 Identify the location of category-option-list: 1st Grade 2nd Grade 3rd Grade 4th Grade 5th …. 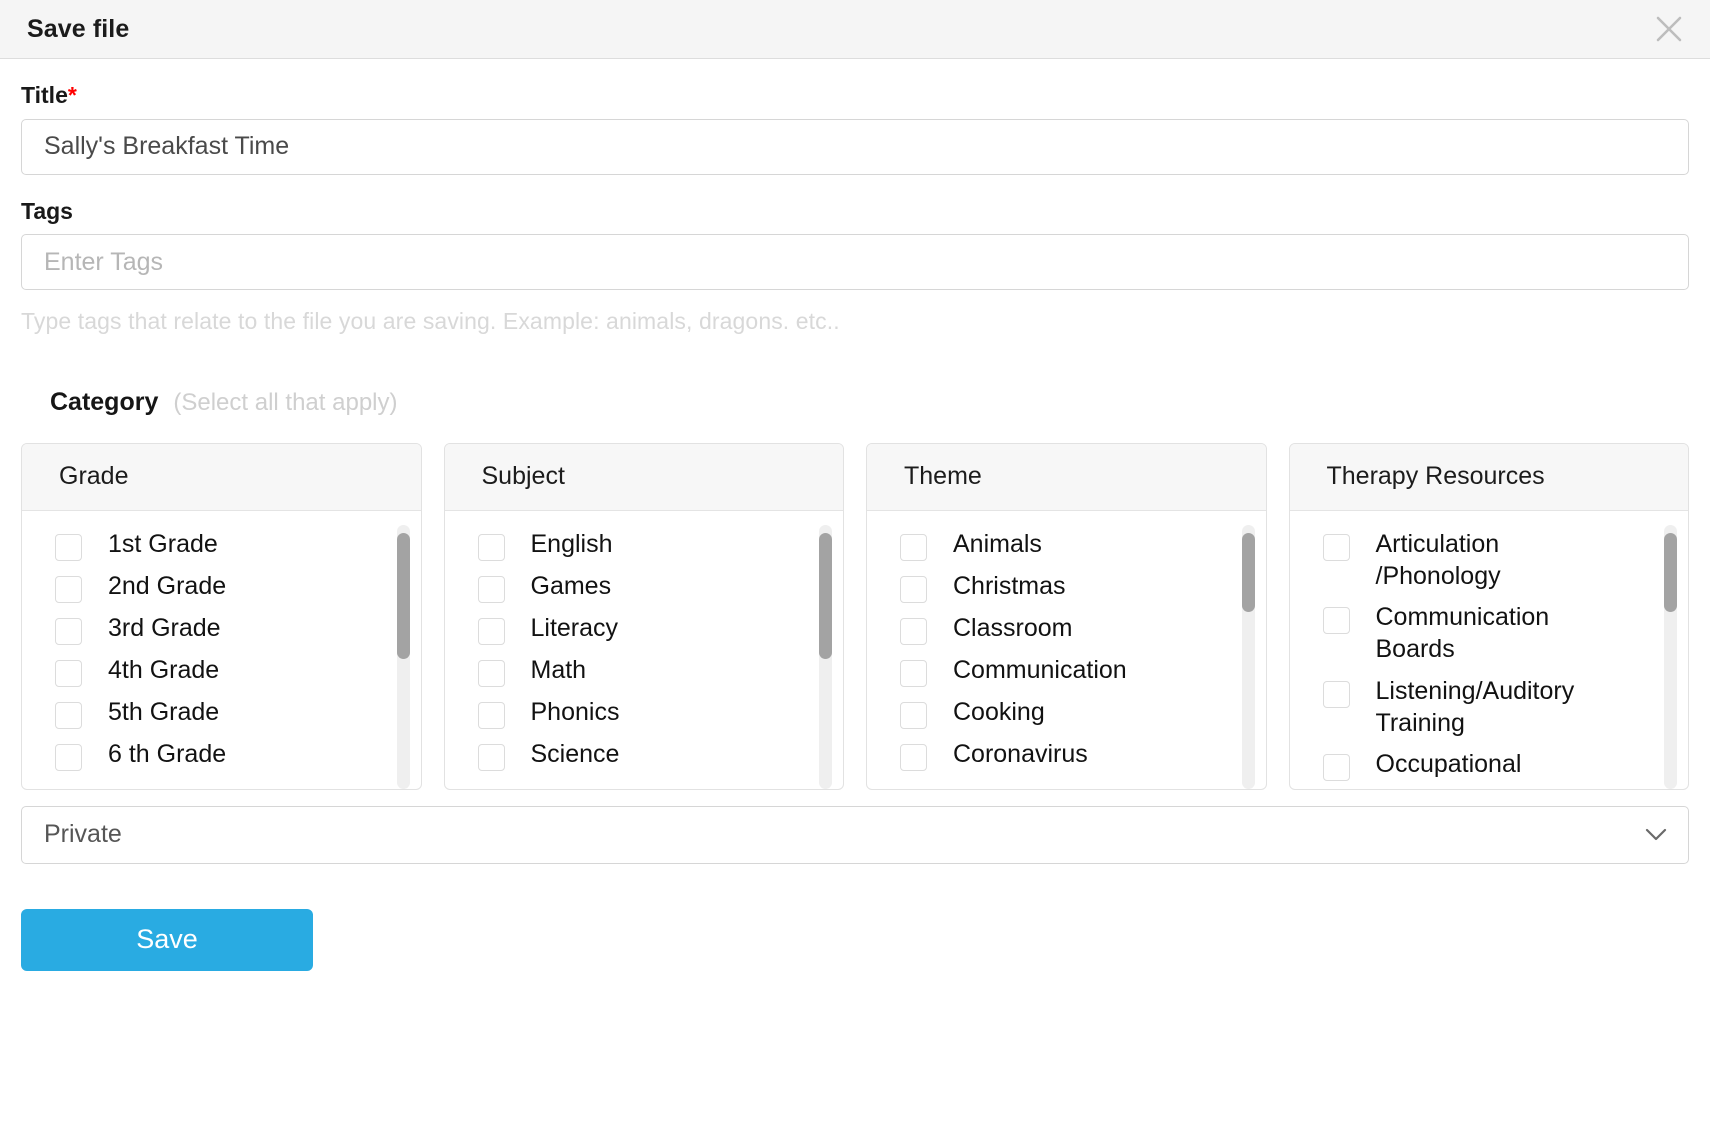
(221, 650).